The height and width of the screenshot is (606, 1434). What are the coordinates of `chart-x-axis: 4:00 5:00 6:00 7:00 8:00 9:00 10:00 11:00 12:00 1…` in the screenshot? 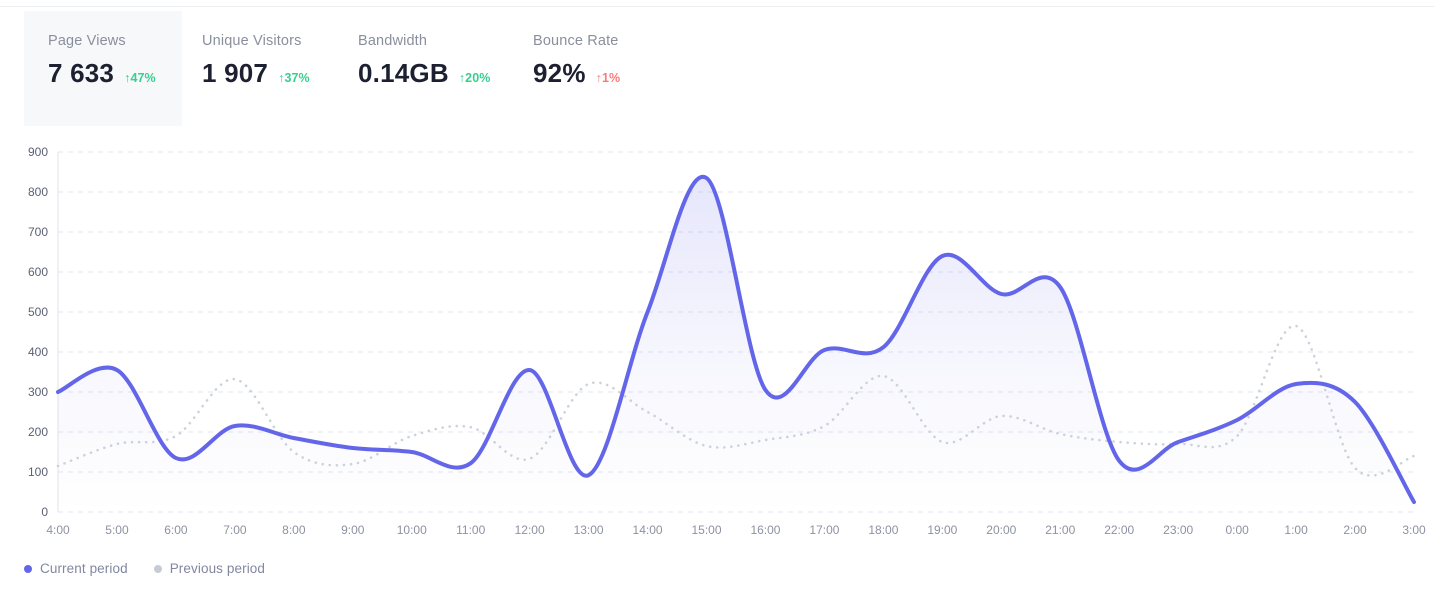 It's located at (736, 530).